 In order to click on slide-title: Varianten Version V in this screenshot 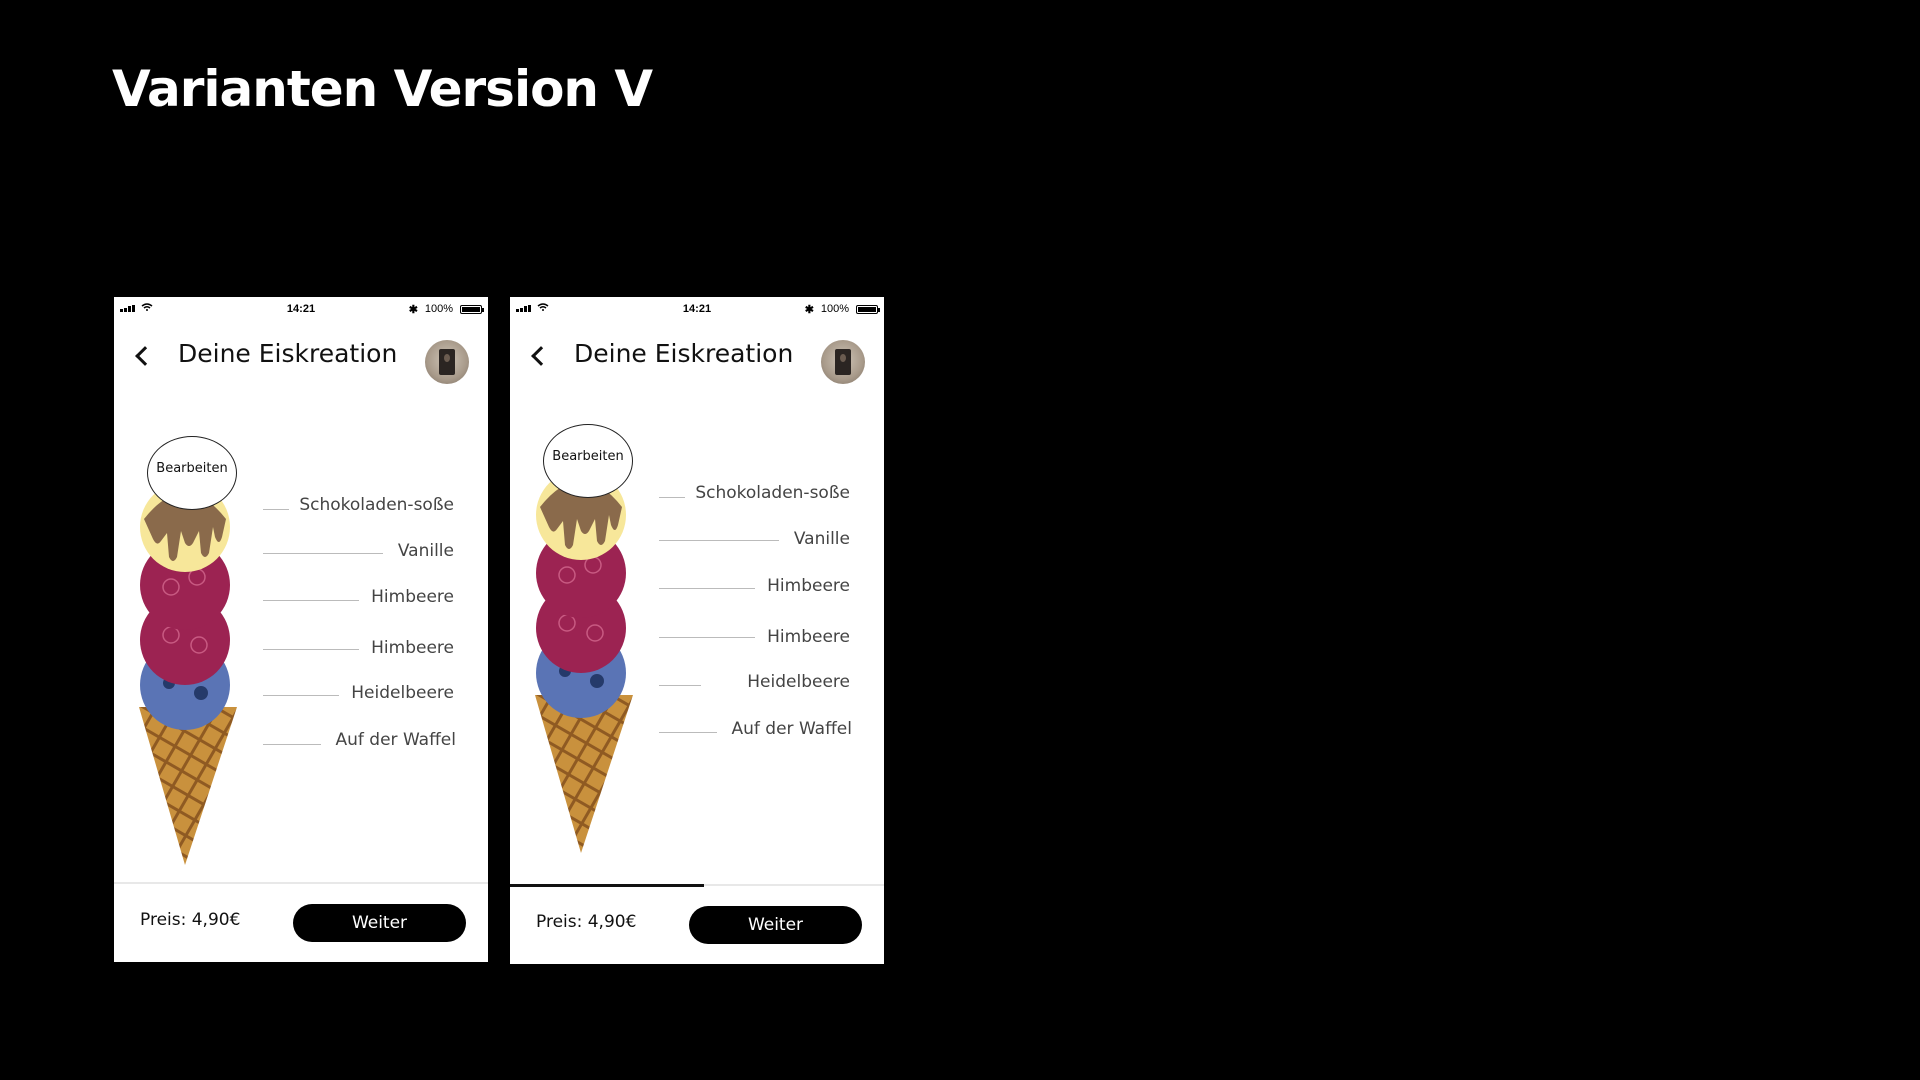, I will do `click(382, 89)`.